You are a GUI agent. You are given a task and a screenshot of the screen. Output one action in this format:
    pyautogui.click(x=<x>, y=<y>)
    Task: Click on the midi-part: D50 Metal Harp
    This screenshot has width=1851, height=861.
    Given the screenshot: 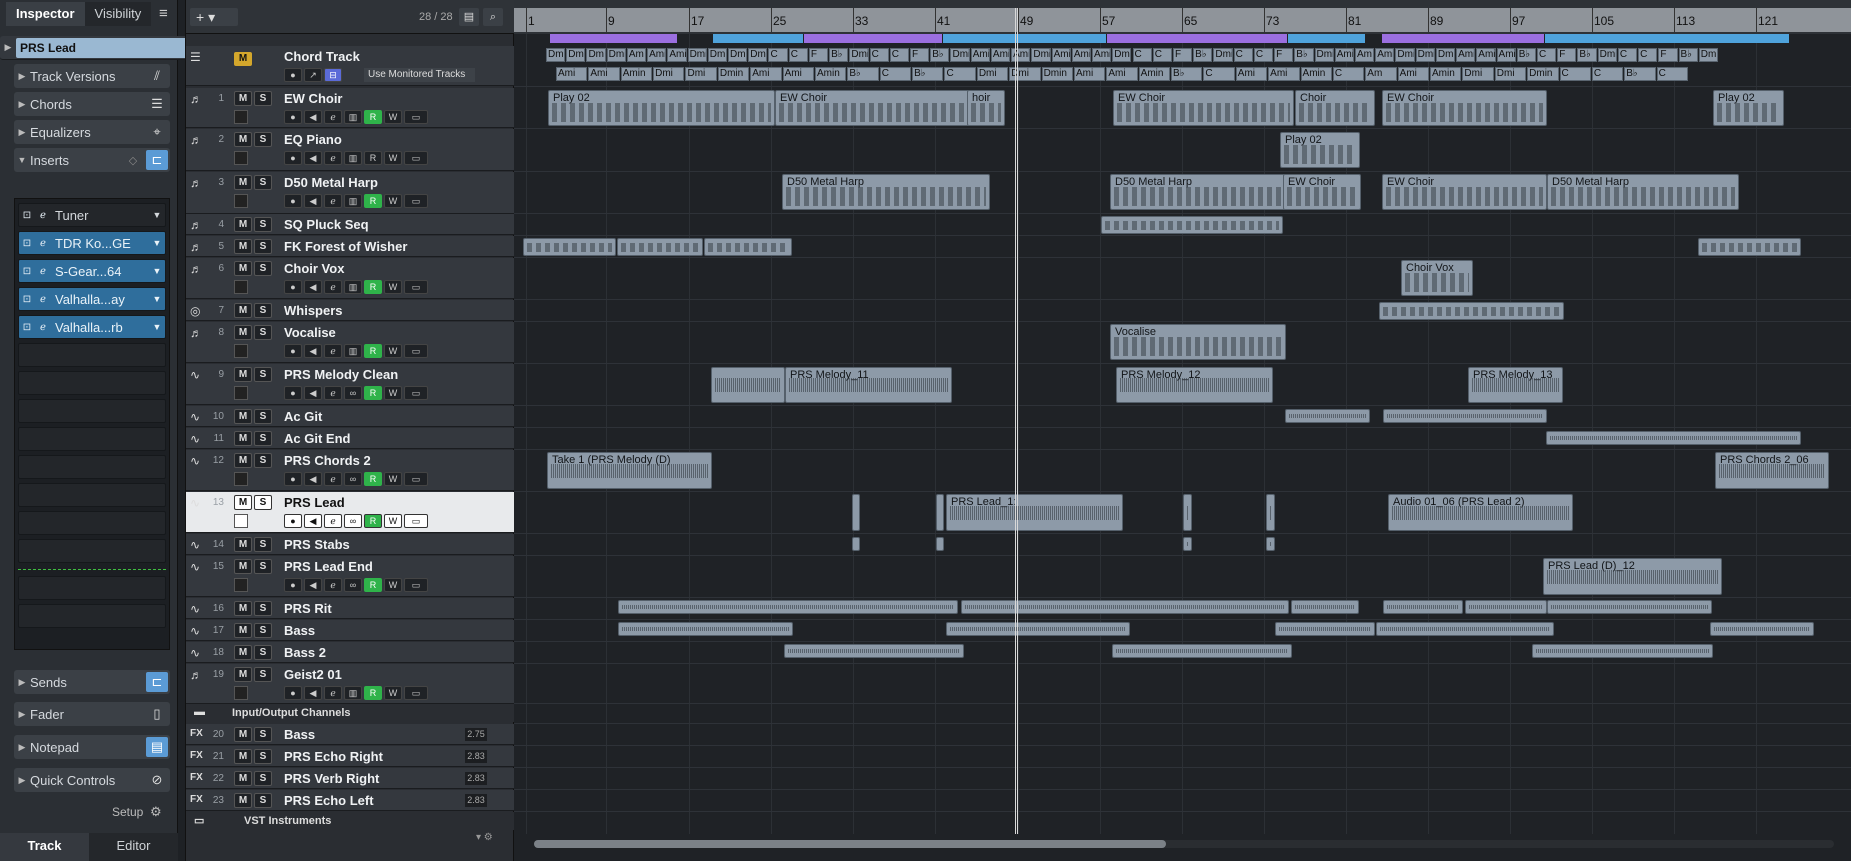 What is the action you would take?
    pyautogui.click(x=886, y=192)
    